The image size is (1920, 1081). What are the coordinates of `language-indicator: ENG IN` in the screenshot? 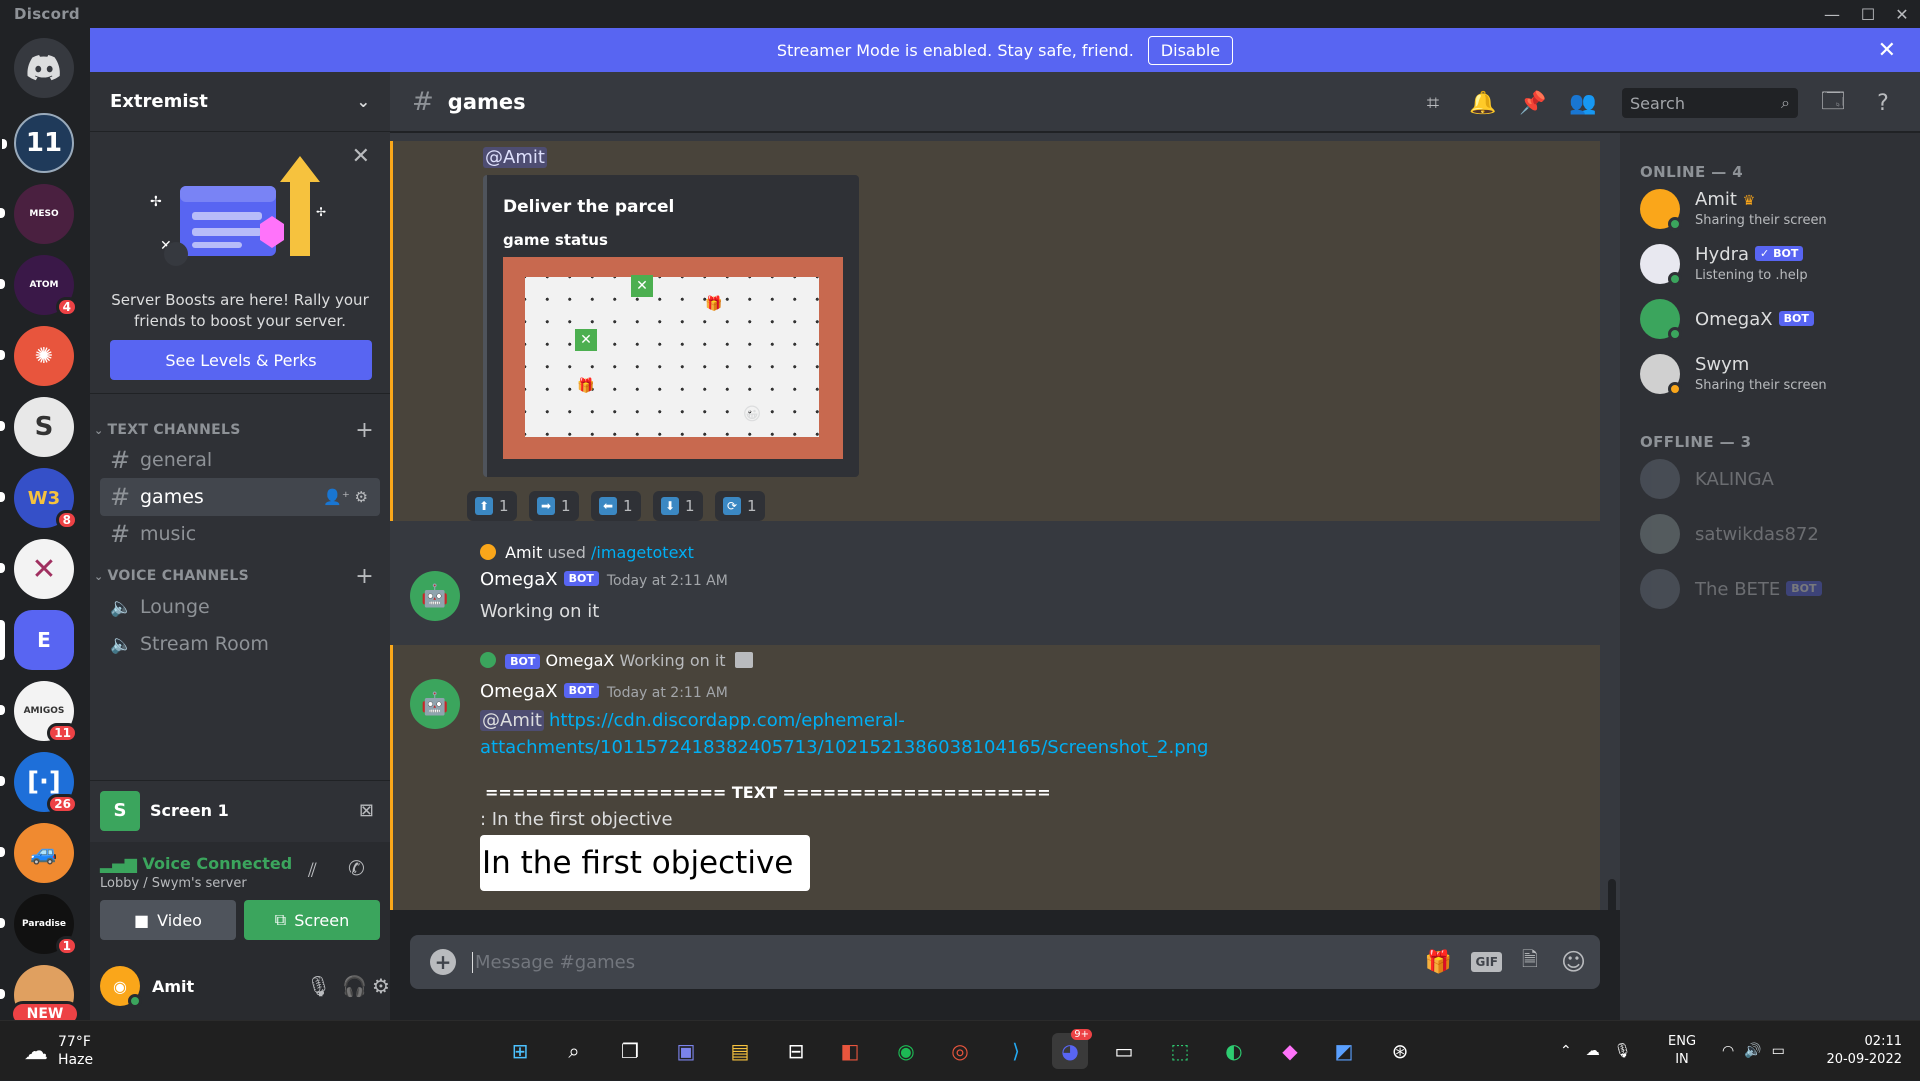 It's located at (1682, 1051).